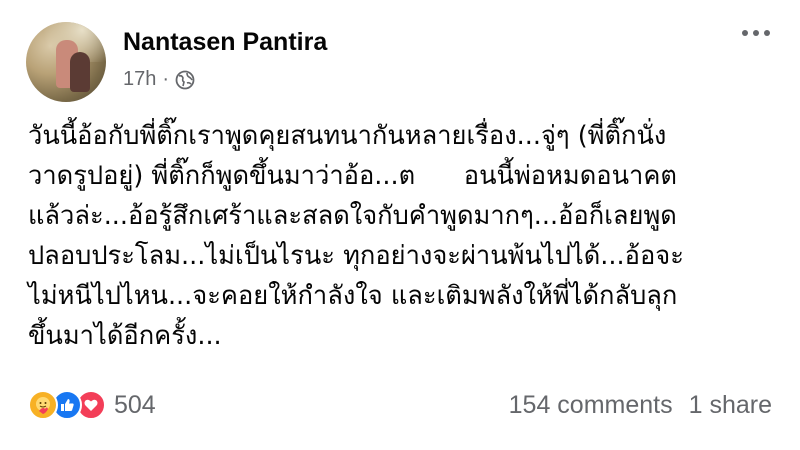  Describe the element at coordinates (591, 405) in the screenshot. I see `comments-count-link: 154 comments` at that location.